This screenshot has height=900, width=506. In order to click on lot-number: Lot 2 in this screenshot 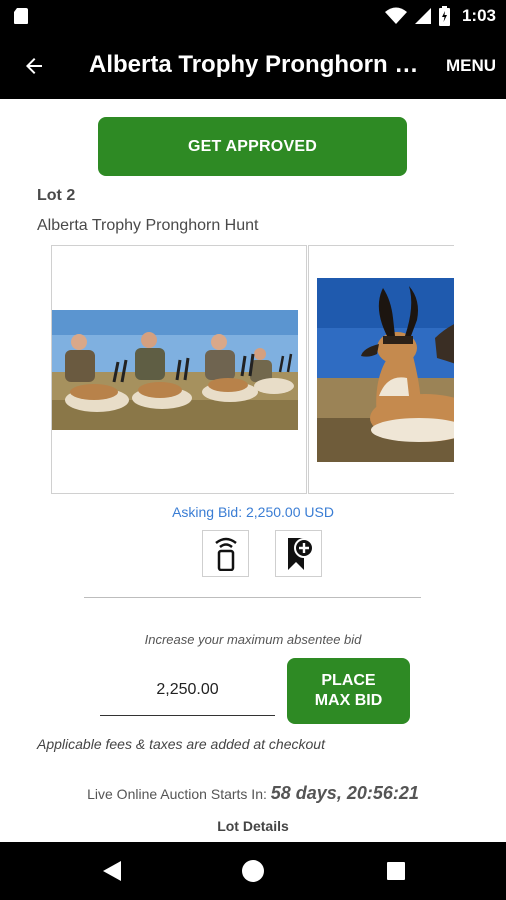, I will do `click(56, 195)`.